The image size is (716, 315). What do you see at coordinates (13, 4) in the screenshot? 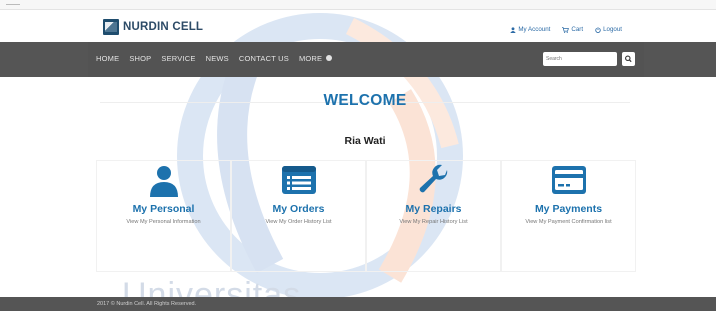
I see `tab-indicator` at bounding box center [13, 4].